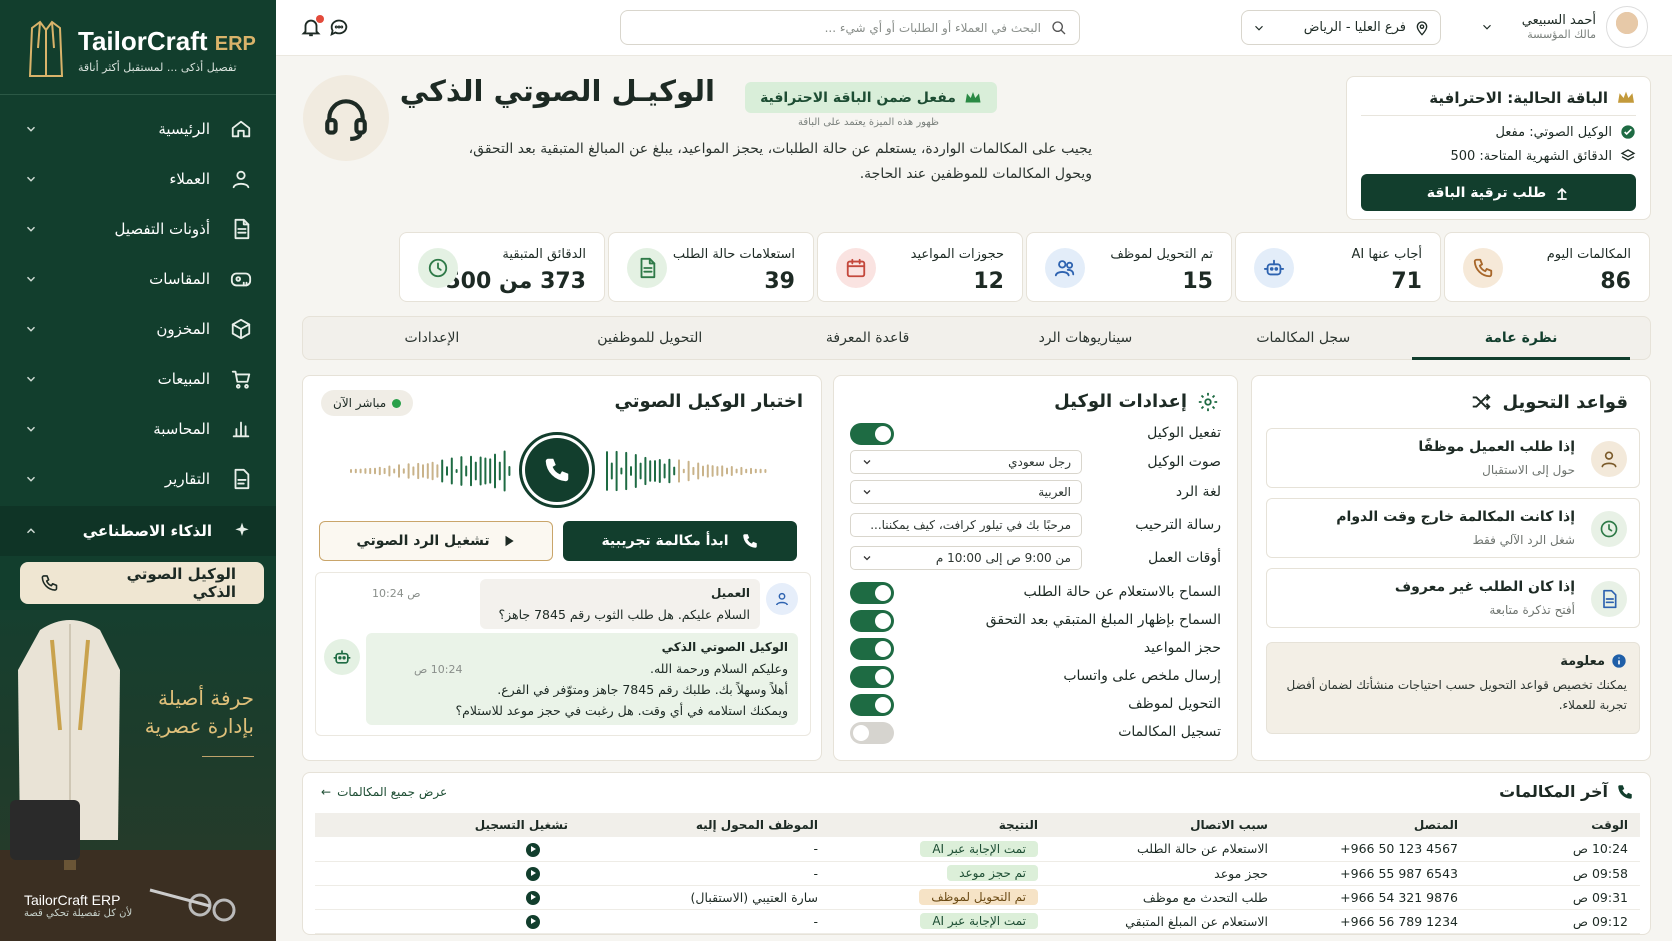 The height and width of the screenshot is (941, 1672). I want to click on play-response-label: تشغيل الرد الصوتي, so click(423, 541).